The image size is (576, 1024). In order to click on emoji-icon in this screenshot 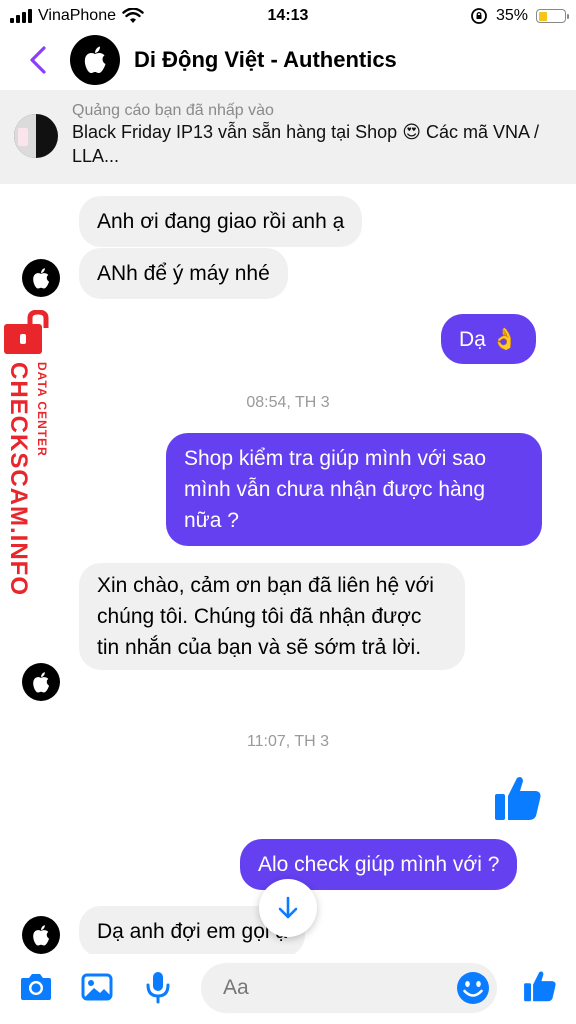, I will do `click(473, 988)`.